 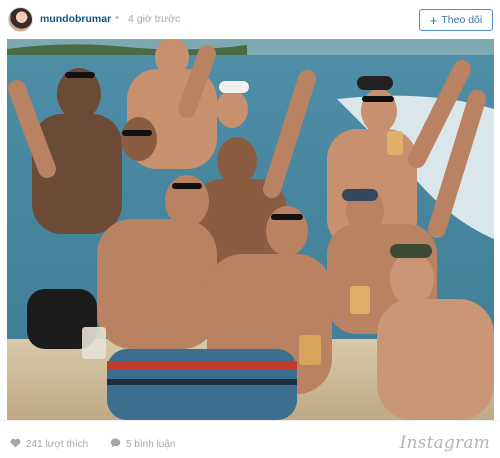 I want to click on heart-icon, so click(x=15, y=444).